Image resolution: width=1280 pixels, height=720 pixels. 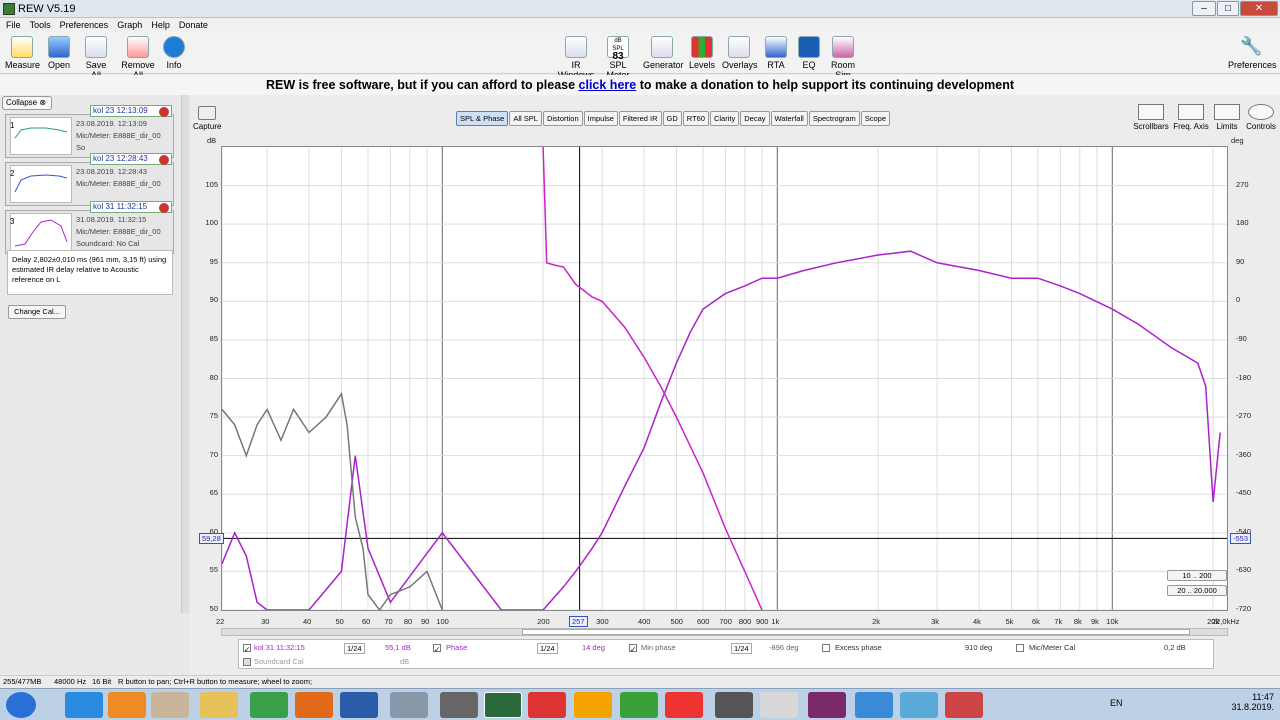 I want to click on tab-scope: Scope, so click(x=875, y=118).